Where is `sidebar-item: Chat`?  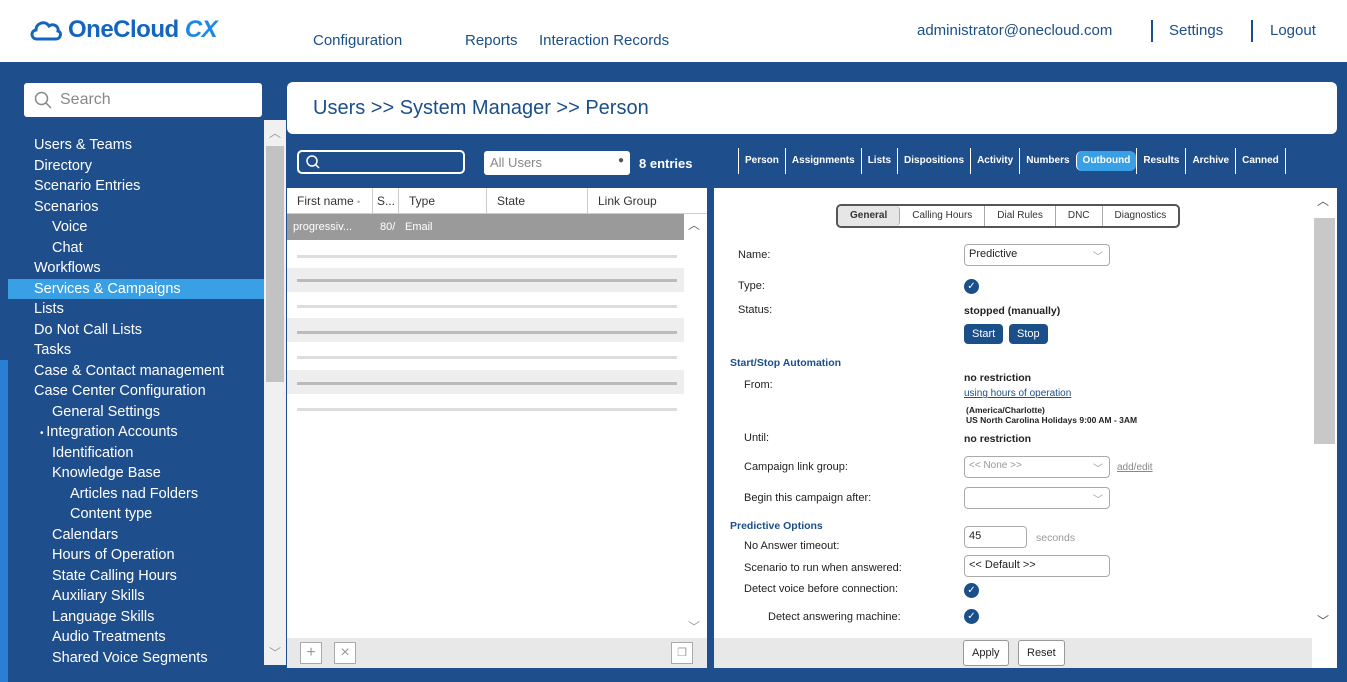
sidebar-item: Chat is located at coordinates (136, 248).